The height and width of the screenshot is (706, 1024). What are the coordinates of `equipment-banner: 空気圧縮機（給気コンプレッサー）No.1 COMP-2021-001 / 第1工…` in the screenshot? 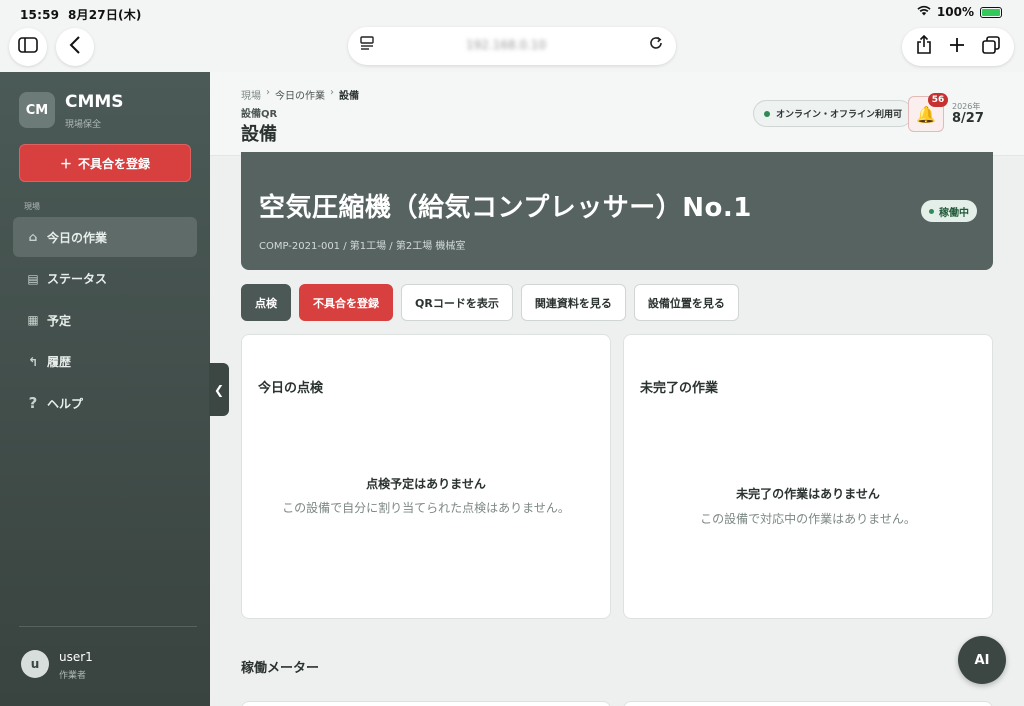 It's located at (617, 211).